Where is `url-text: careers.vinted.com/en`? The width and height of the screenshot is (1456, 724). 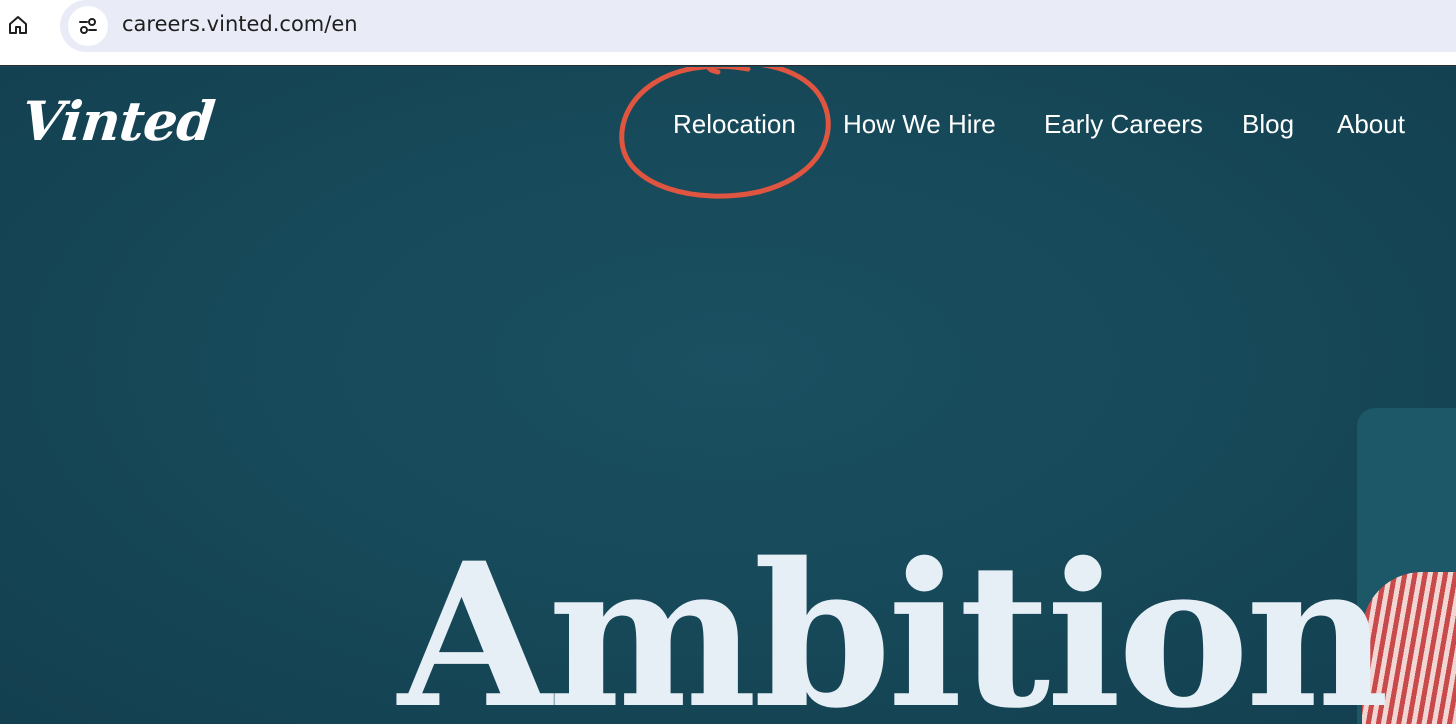 url-text: careers.vinted.com/en is located at coordinates (240, 24).